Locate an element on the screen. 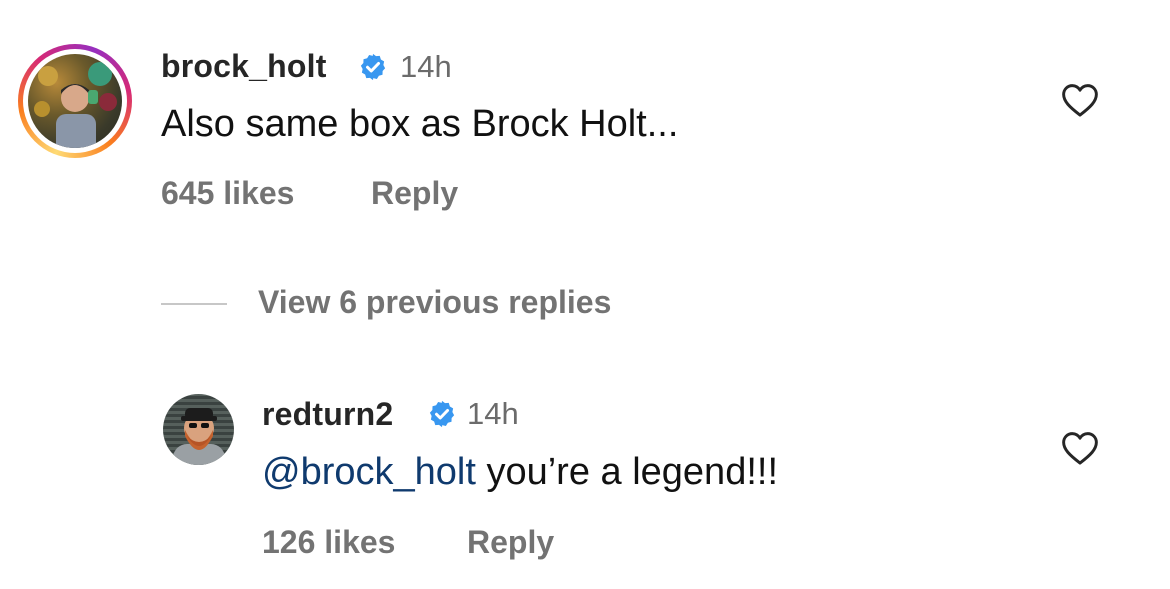  comment-text: @brock_holt you’re a legend!!! is located at coordinates (520, 472).